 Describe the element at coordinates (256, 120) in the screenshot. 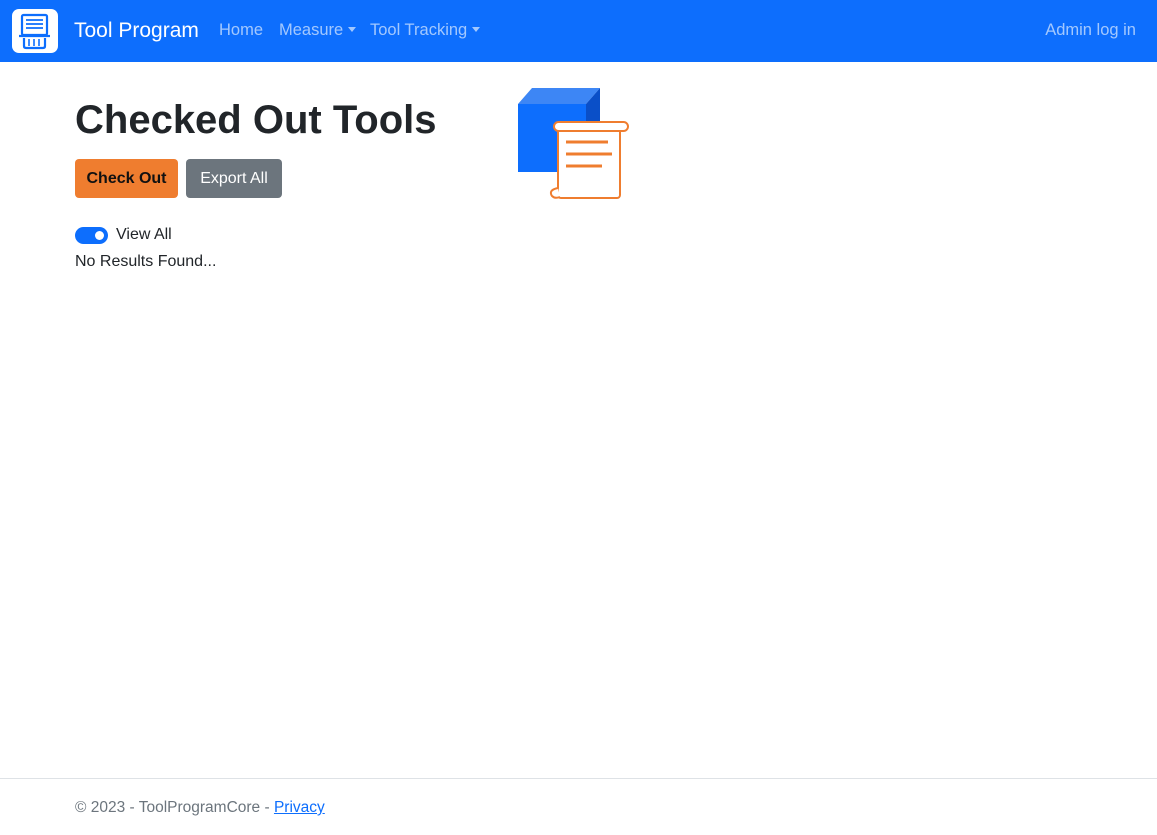

I see `page-title: Checked Out Tools` at that location.